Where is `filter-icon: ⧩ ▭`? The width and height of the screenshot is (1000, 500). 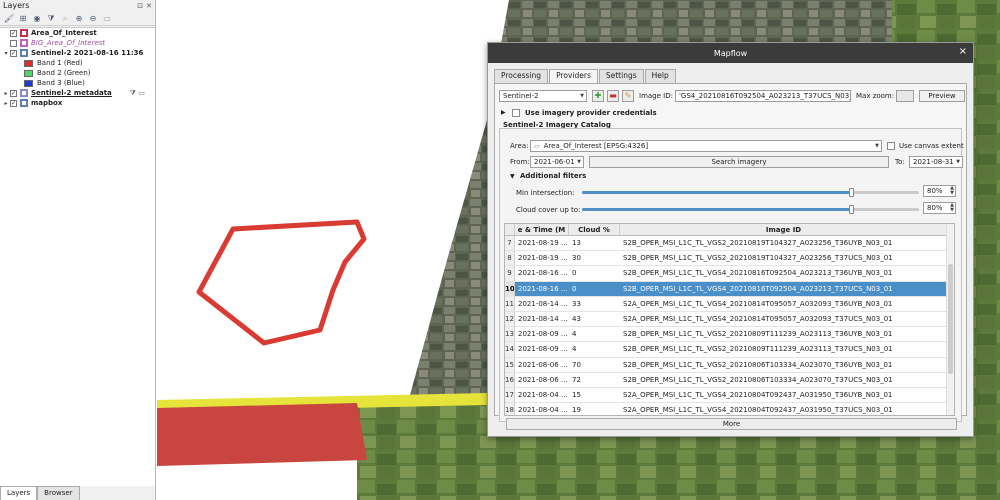
filter-icon: ⧩ ▭ is located at coordinates (137, 93).